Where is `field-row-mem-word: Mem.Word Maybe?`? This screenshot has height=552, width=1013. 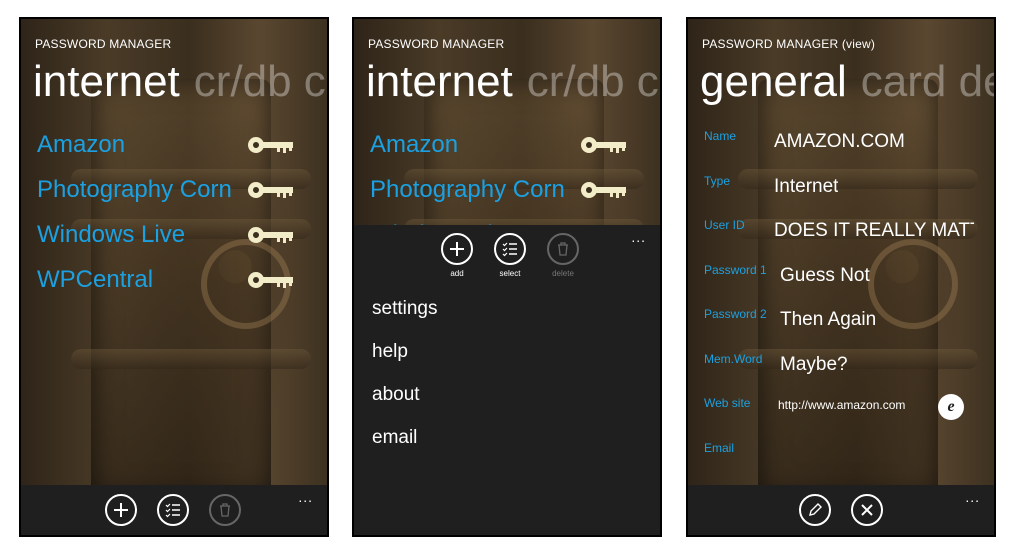
field-row-mem-word: Mem.Word Maybe? is located at coordinates (841, 372).